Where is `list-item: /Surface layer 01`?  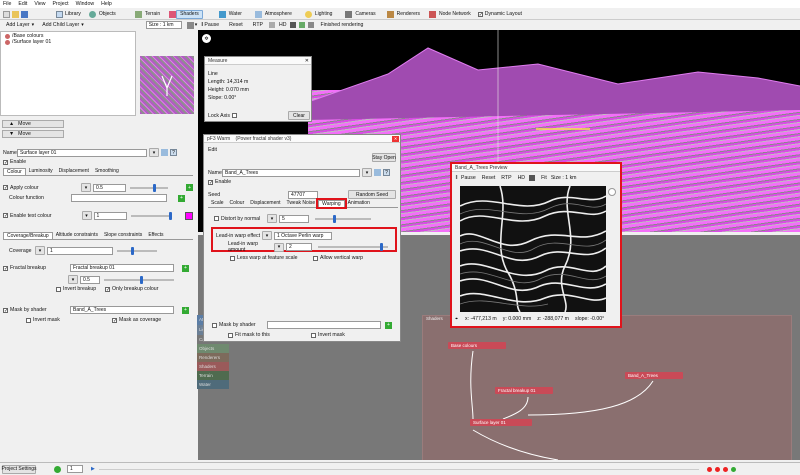
list-item: /Surface layer 01 is located at coordinates (70, 42).